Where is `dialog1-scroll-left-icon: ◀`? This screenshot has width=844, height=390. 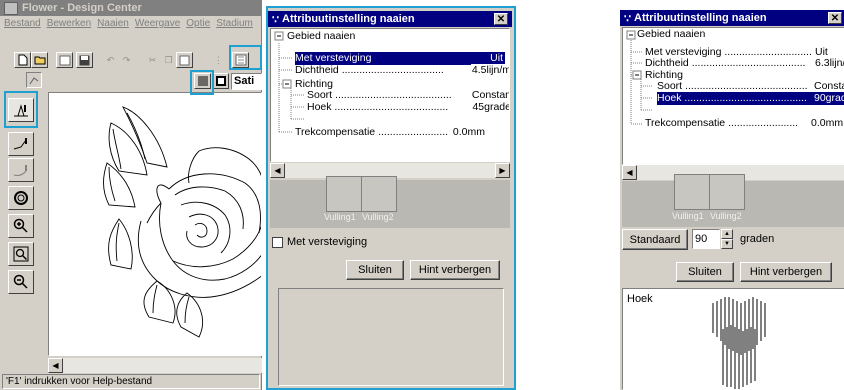 dialog1-scroll-left-icon: ◀ is located at coordinates (277, 170).